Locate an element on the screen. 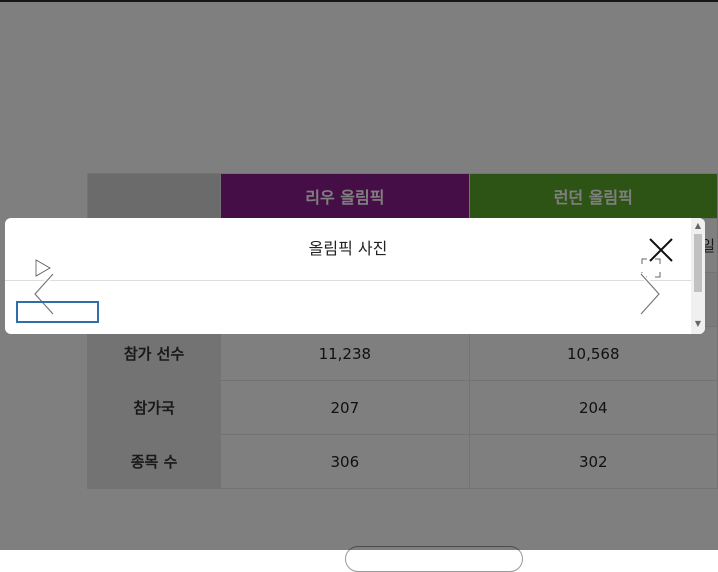 The height and width of the screenshot is (572, 718). modal-header: 올림픽 사진 is located at coordinates (348, 249).